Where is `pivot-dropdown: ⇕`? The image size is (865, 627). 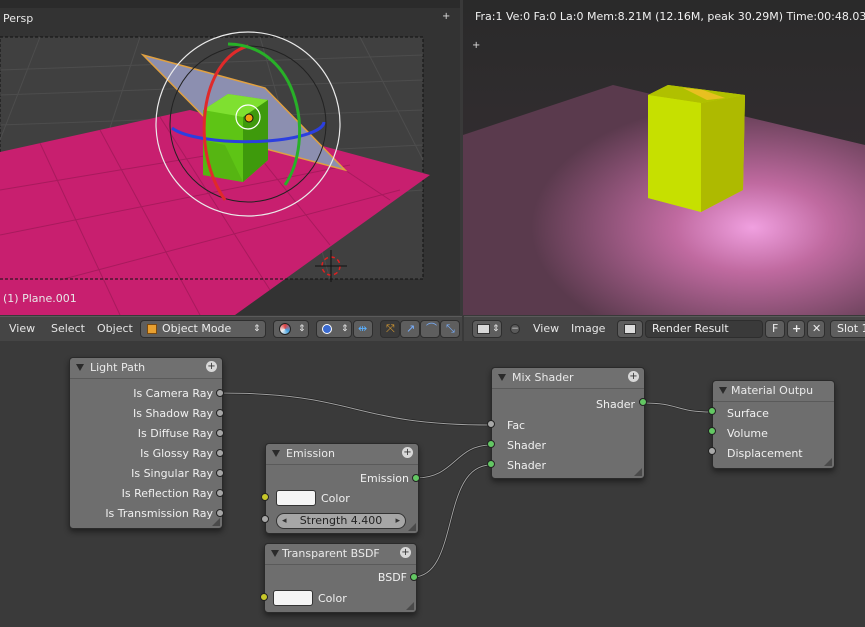
pivot-dropdown: ⇕ is located at coordinates (334, 329).